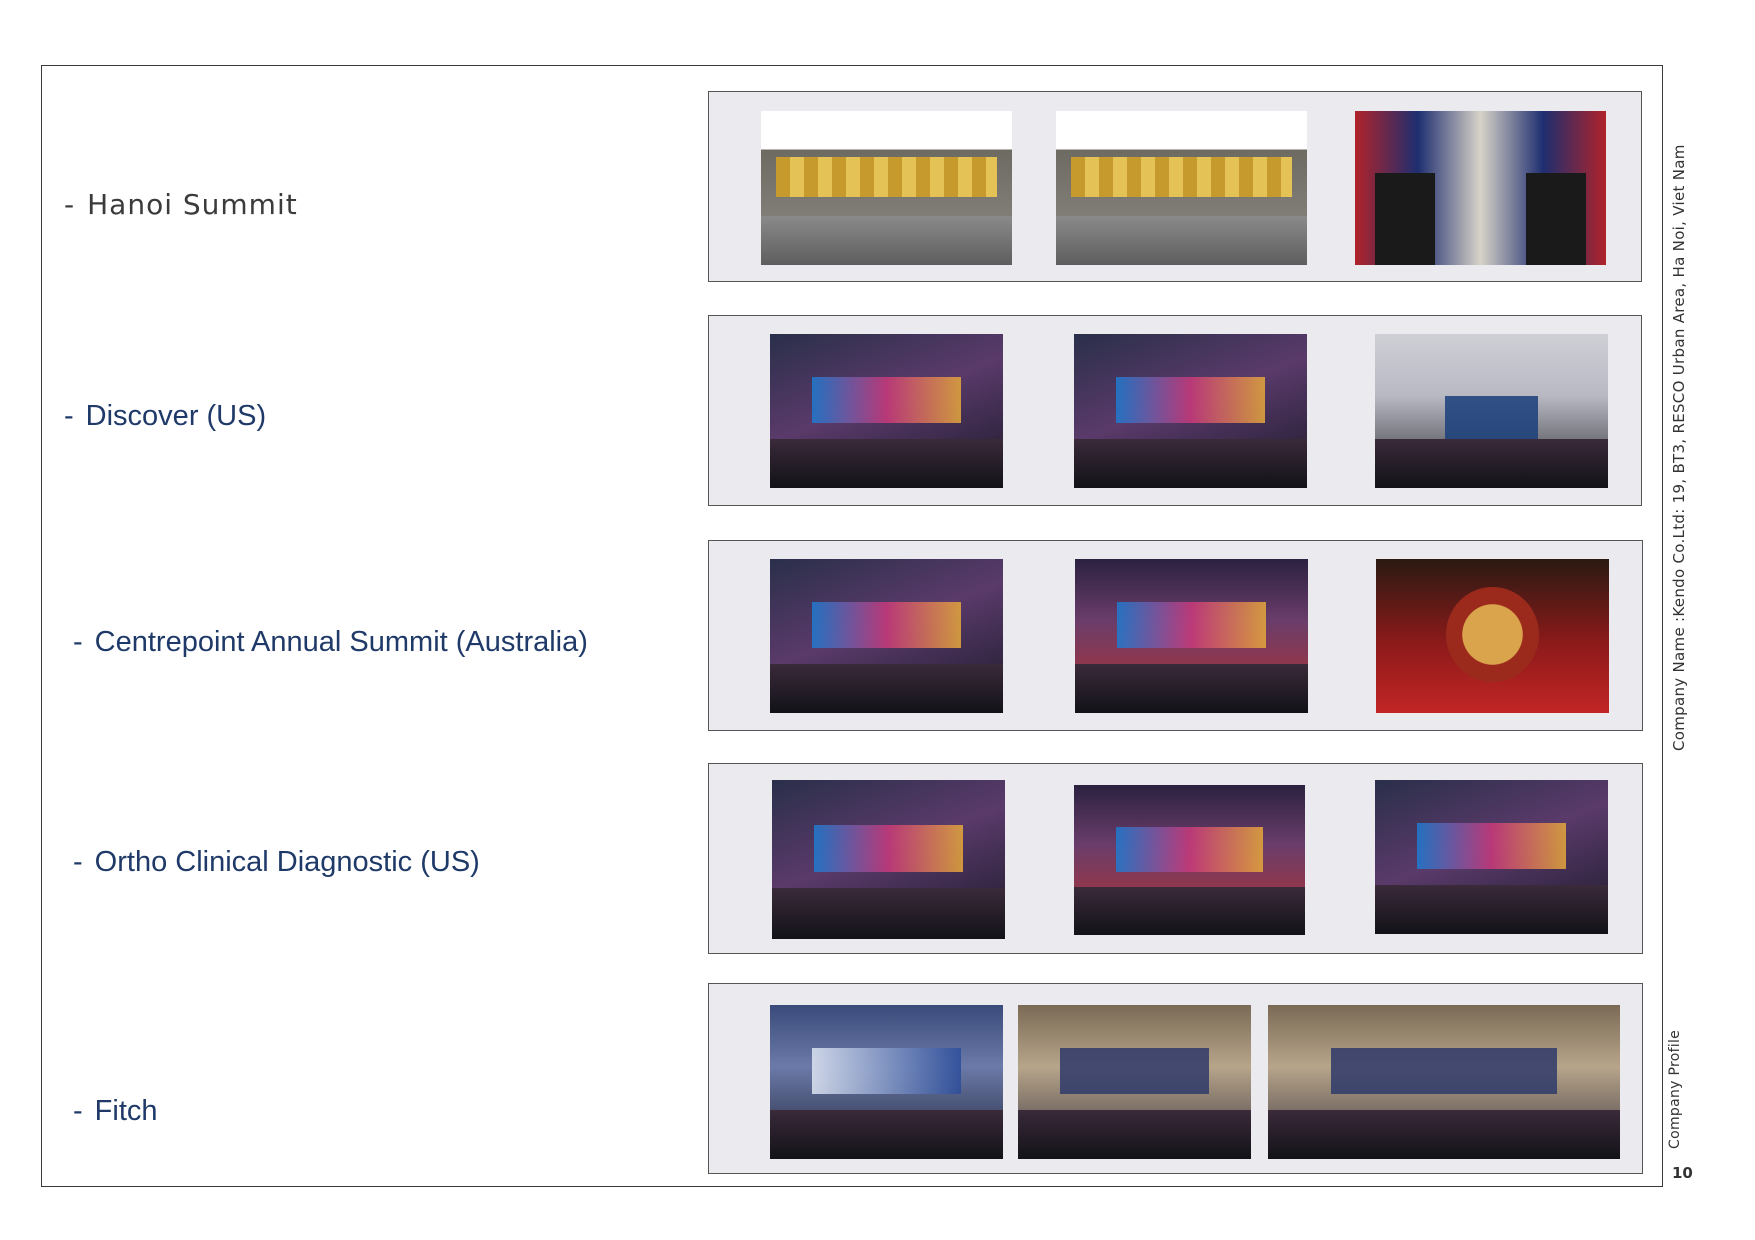 The image size is (1755, 1240). I want to click on photo-lantern-banquet, so click(1191, 636).